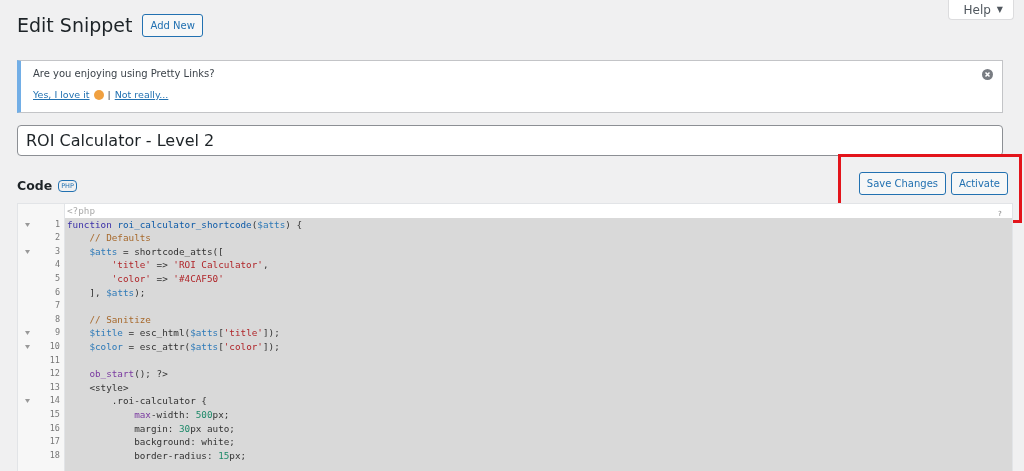 The height and width of the screenshot is (471, 1024). Describe the element at coordinates (57, 306) in the screenshot. I see `line-number: 7` at that location.